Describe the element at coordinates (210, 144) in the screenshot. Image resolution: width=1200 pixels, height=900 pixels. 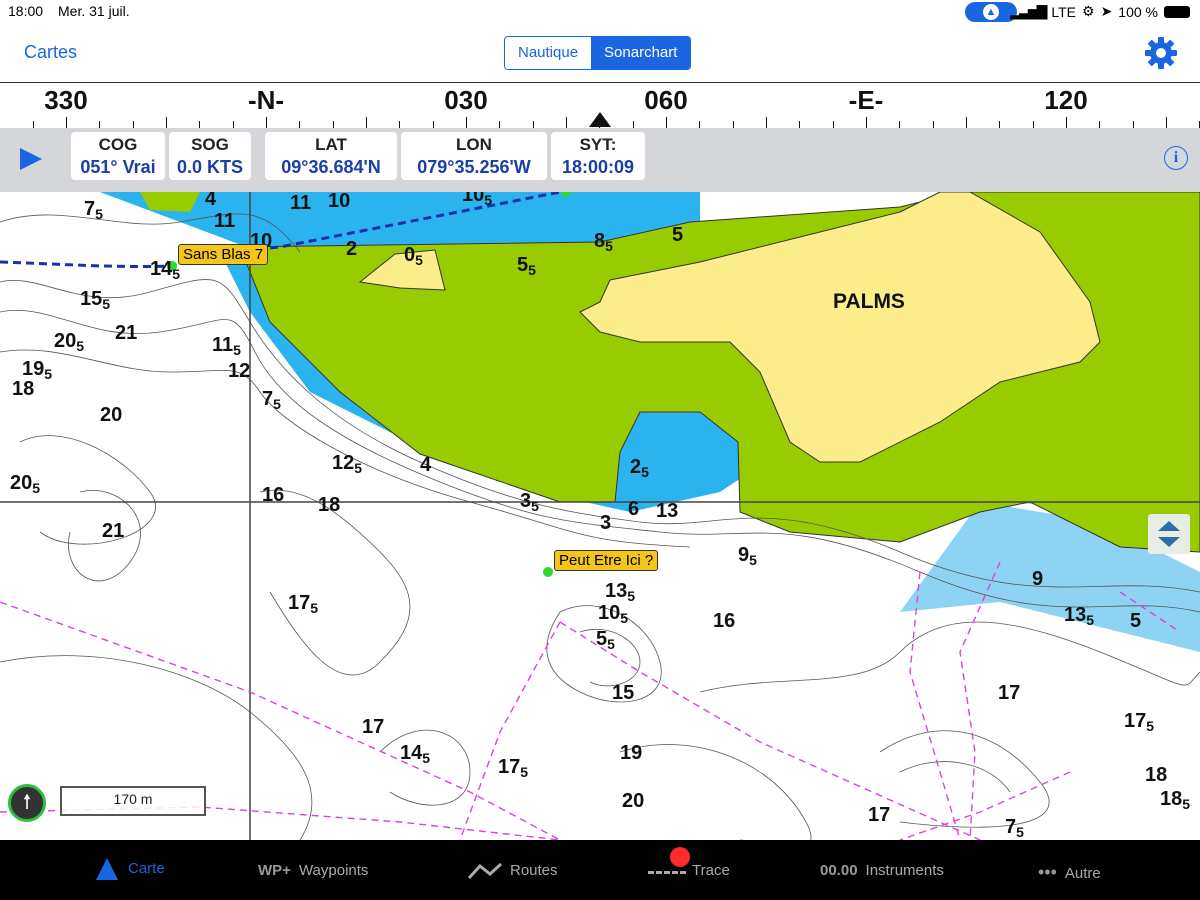
I see `instrument-label: SOG` at that location.